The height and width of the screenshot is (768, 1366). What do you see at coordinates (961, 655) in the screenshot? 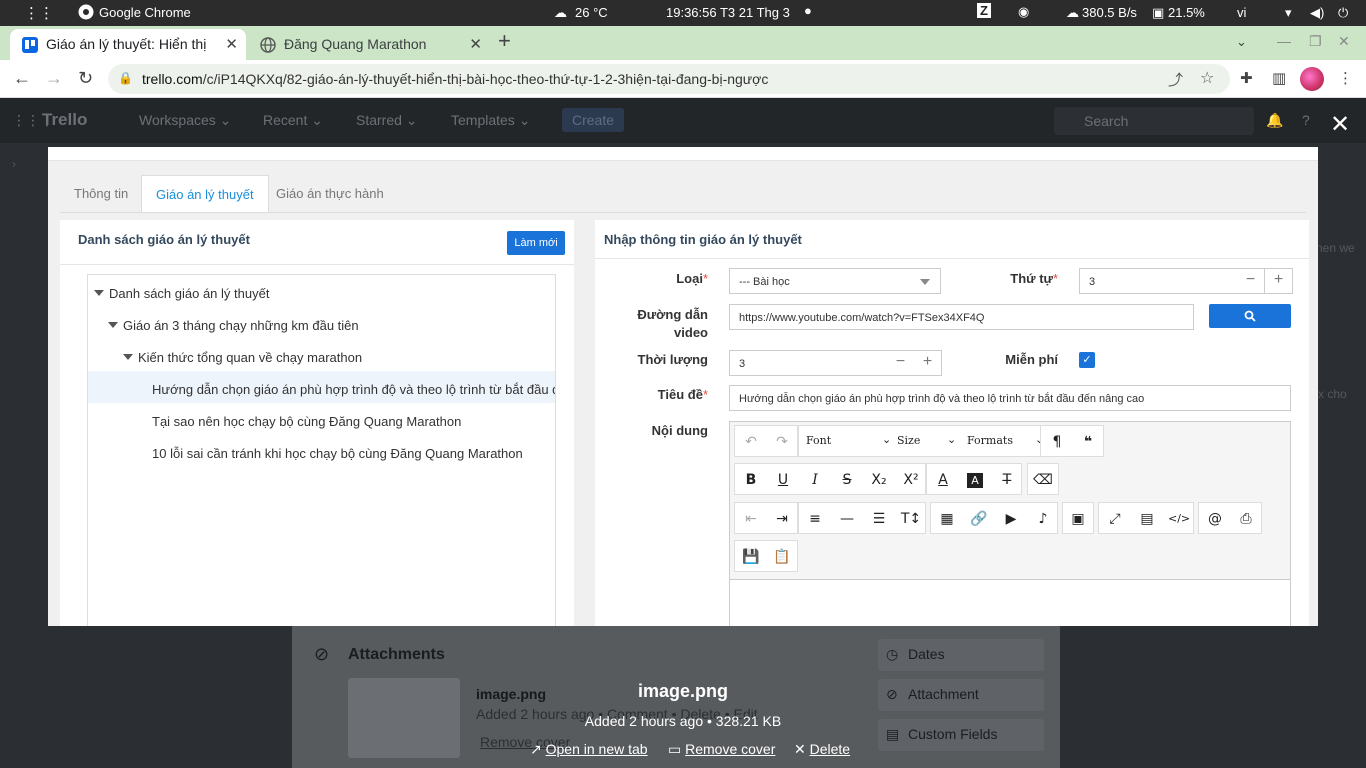
I see `dates-button: ◷ Dates` at bounding box center [961, 655].